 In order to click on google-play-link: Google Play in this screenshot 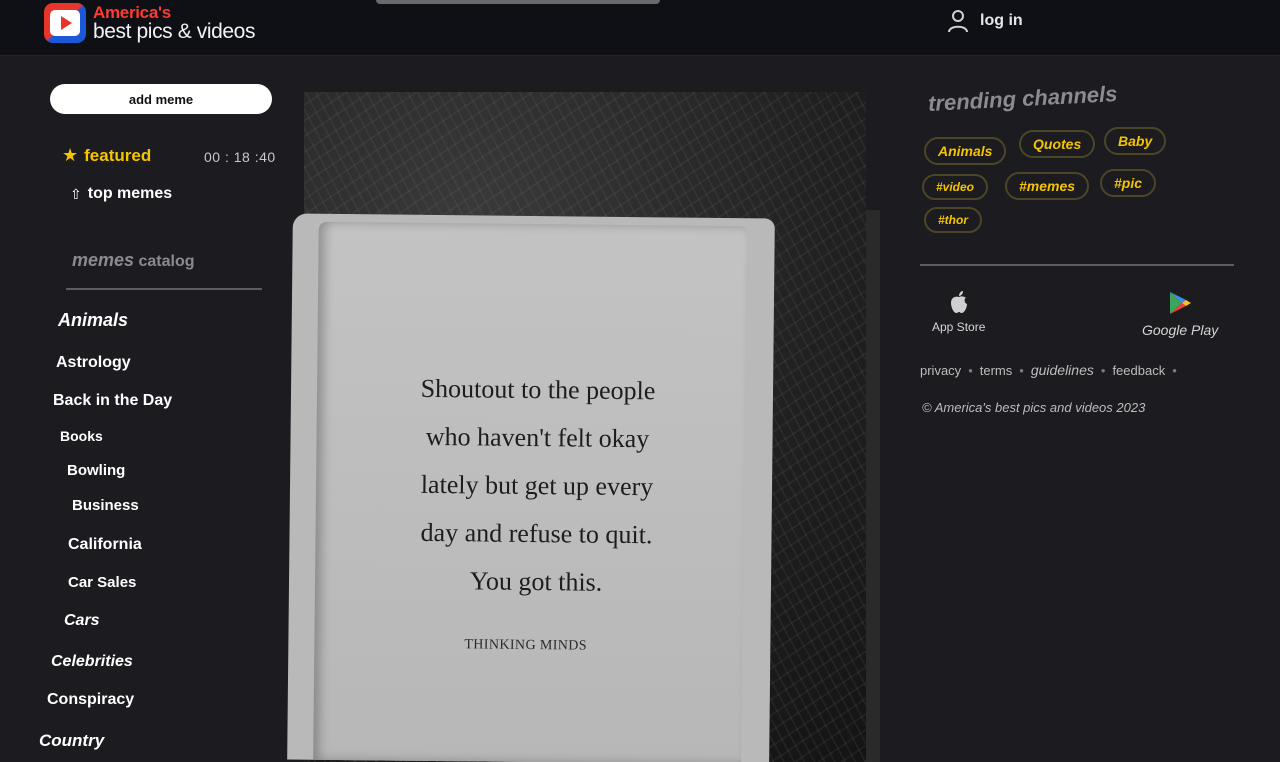, I will do `click(1180, 314)`.